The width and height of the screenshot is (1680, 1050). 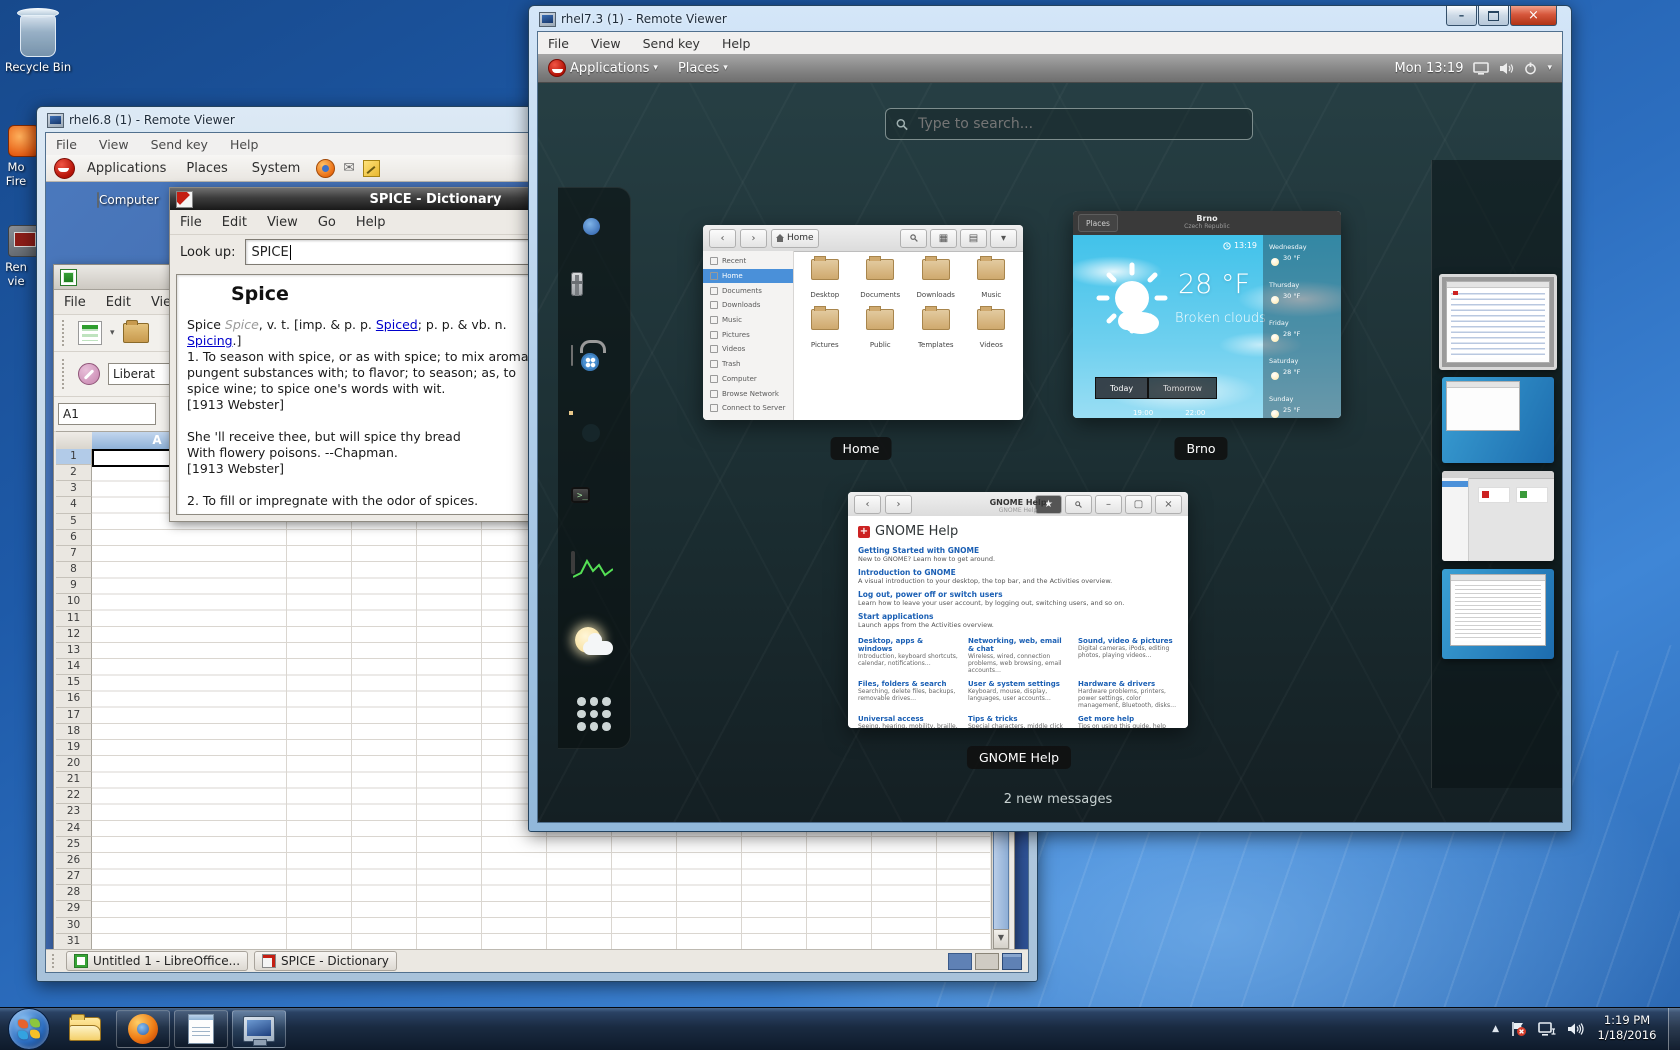 What do you see at coordinates (1547, 1029) in the screenshot?
I see `network-icon` at bounding box center [1547, 1029].